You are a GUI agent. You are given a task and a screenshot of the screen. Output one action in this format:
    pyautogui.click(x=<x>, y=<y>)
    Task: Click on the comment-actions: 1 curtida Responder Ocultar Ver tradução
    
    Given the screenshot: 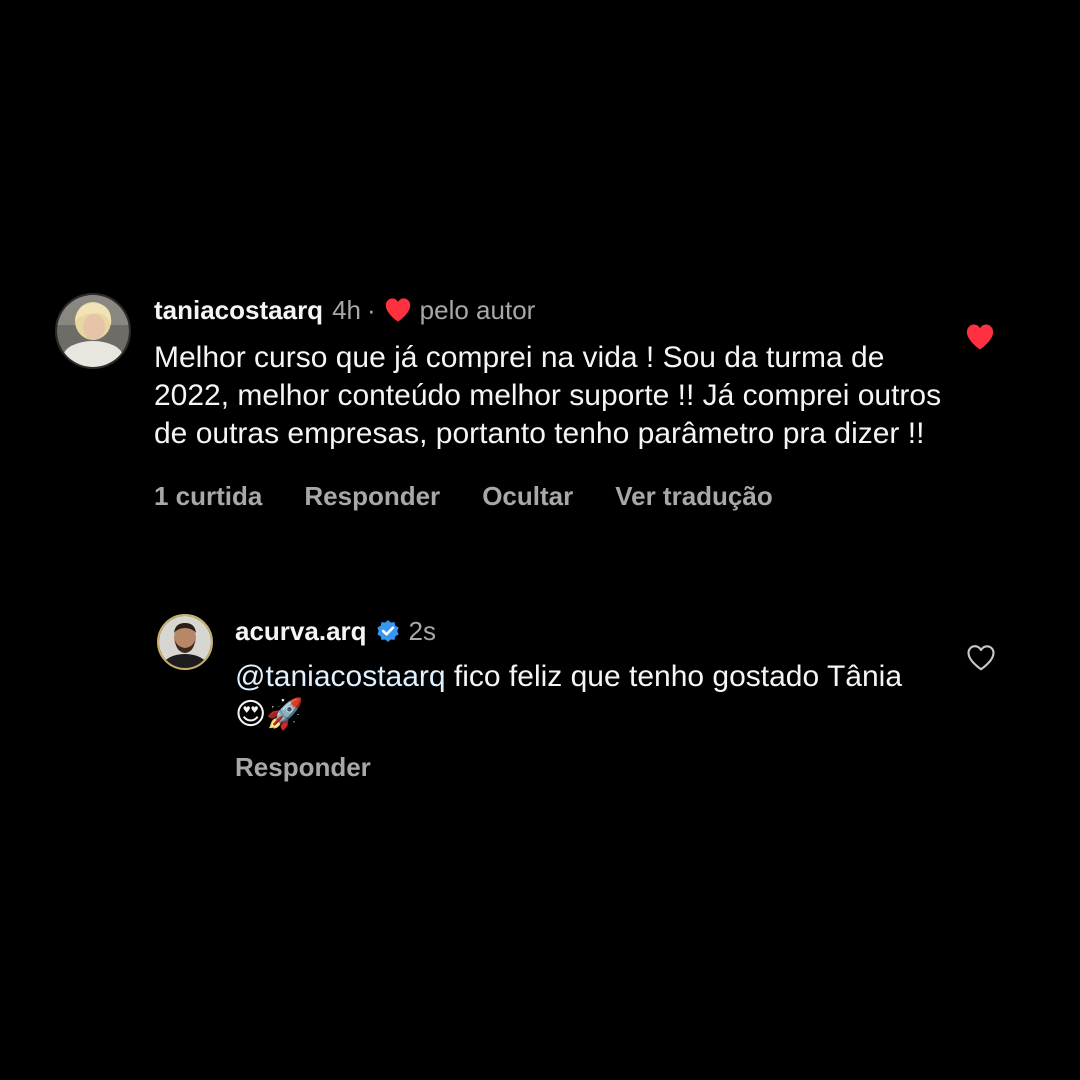 What is the action you would take?
    pyautogui.click(x=549, y=496)
    